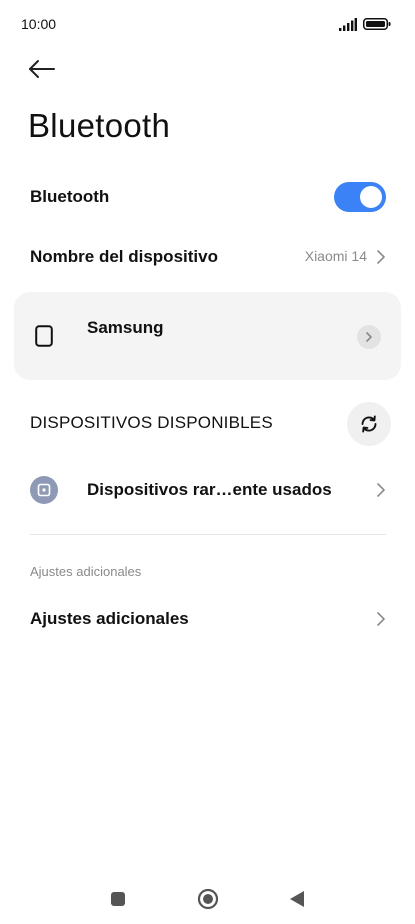  What do you see at coordinates (207, 619) in the screenshot?
I see `additional-settings-row: Ajustes adicionales` at bounding box center [207, 619].